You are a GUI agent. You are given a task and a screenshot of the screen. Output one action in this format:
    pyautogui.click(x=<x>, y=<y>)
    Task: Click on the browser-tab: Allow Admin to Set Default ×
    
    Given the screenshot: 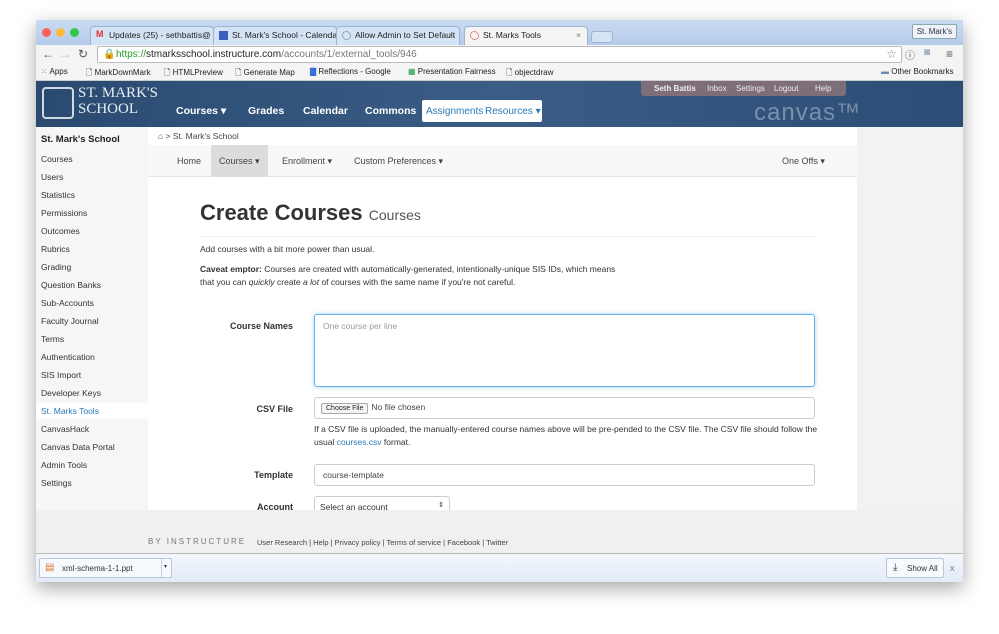 What is the action you would take?
    pyautogui.click(x=398, y=35)
    